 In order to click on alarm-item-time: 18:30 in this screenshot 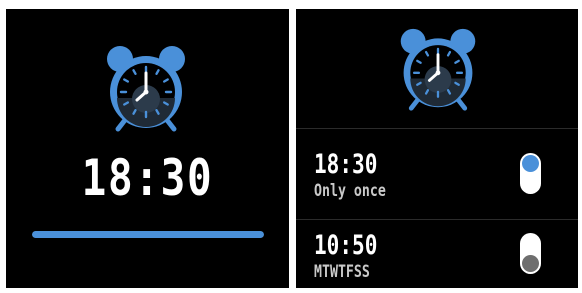, I will do `click(346, 164)`.